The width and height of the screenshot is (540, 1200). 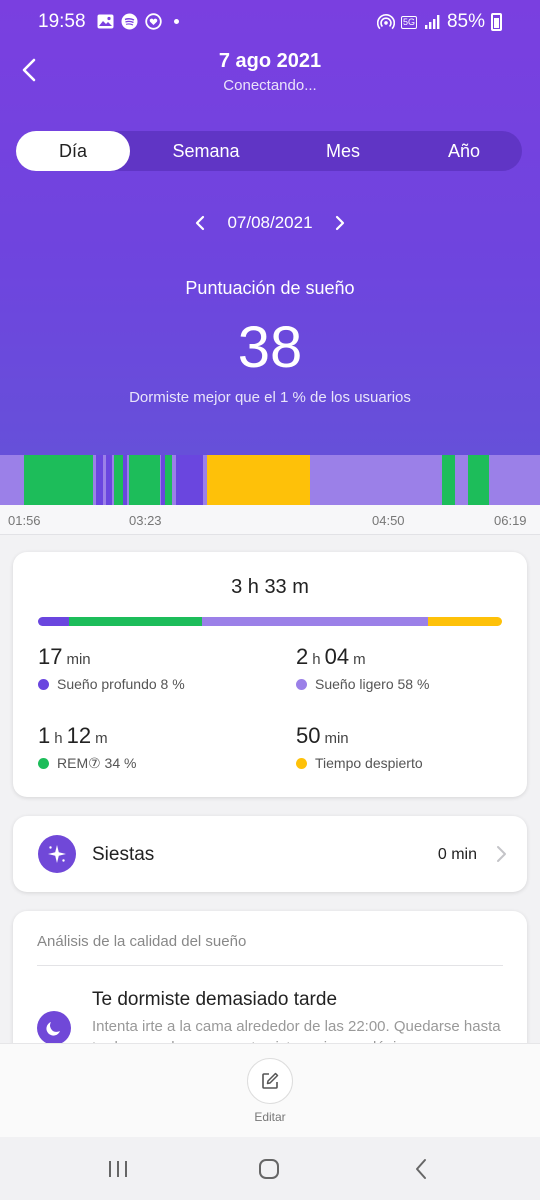 I want to click on sleep-stage-timeline, so click(x=270, y=480).